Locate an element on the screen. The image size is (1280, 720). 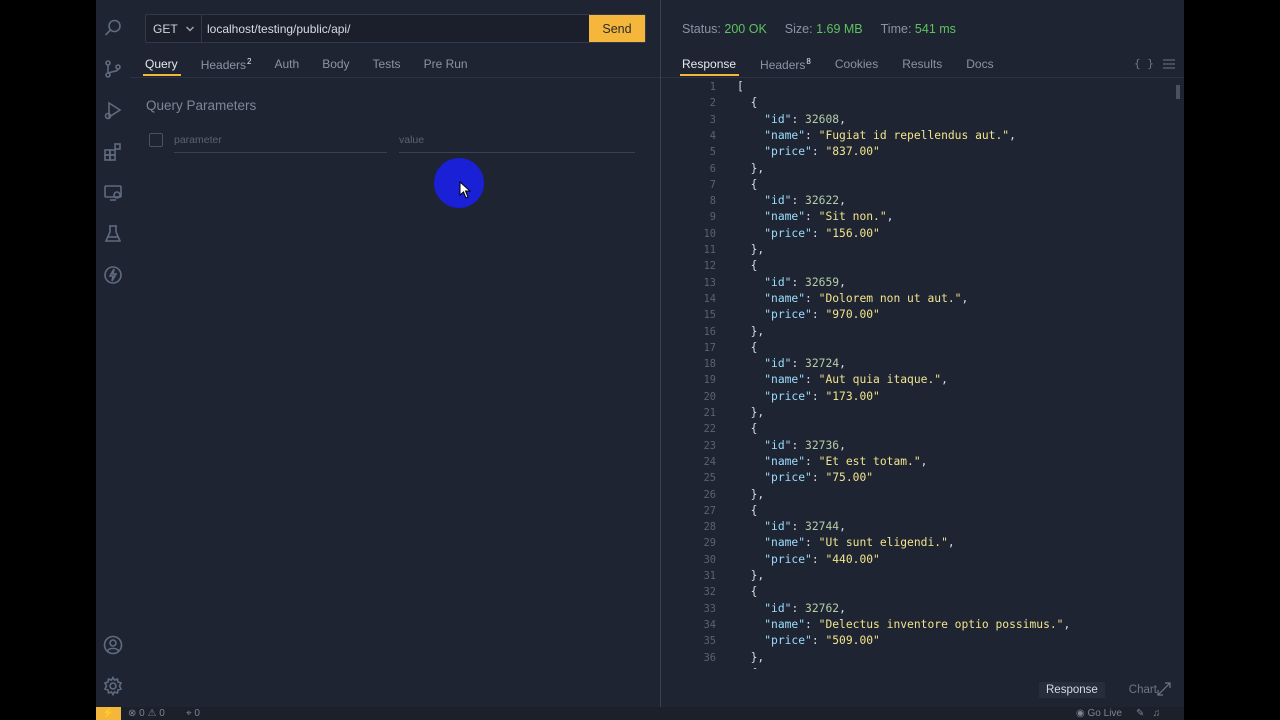
code-line: 37 { is located at coordinates (918, 667).